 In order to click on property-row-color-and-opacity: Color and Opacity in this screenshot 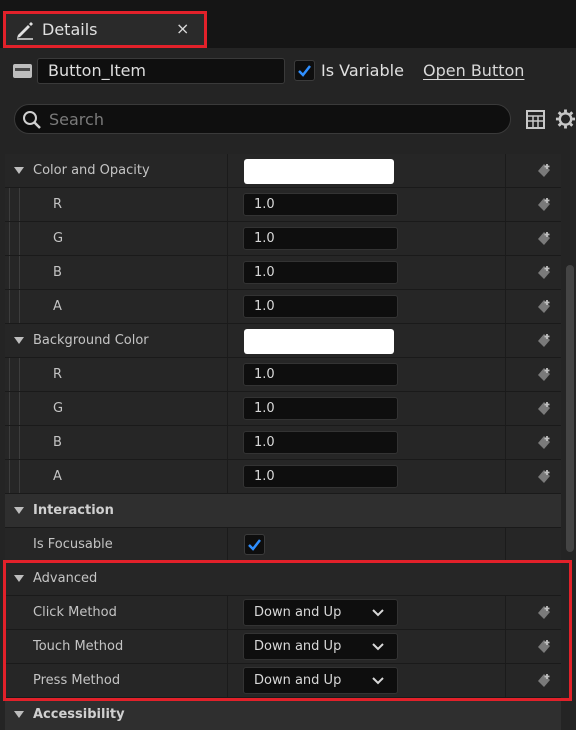, I will do `click(283, 171)`.